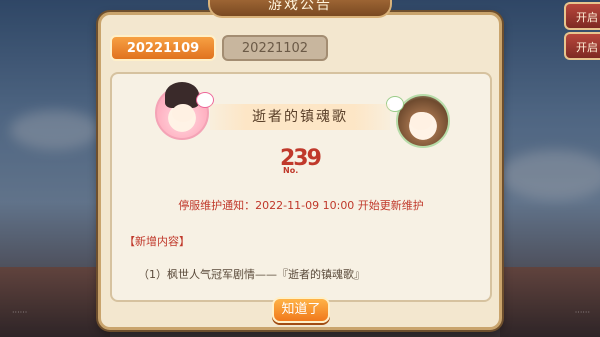 The width and height of the screenshot is (600, 337). Describe the element at coordinates (300, 9) in the screenshot. I see `panel-title: 游戏公告` at that location.